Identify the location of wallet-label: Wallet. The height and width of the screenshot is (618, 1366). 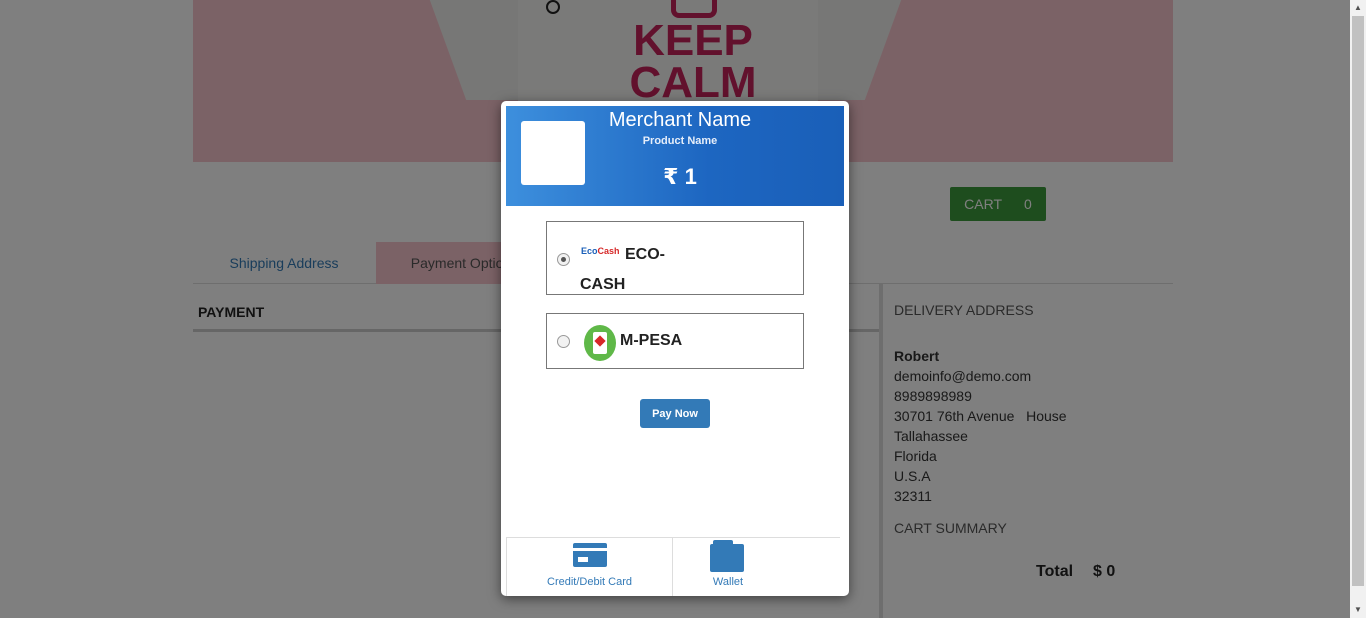
(728, 582).